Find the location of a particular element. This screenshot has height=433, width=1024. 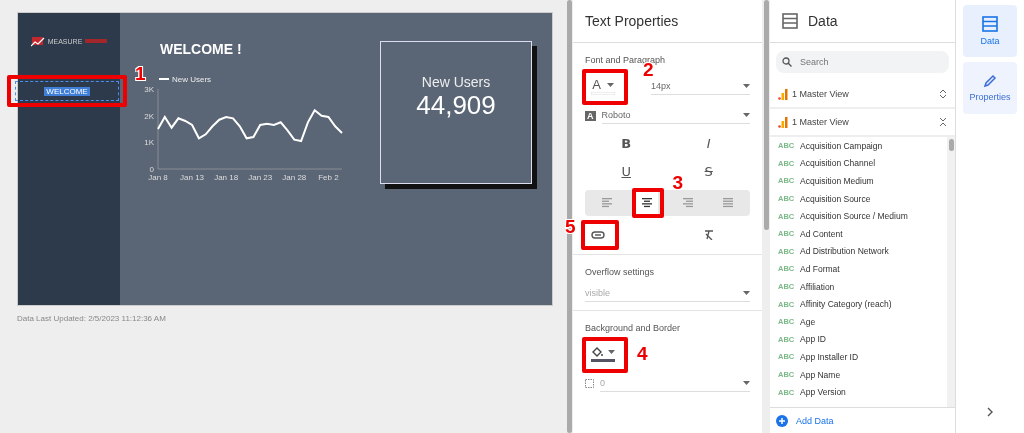

logo-icon is located at coordinates (37, 41).